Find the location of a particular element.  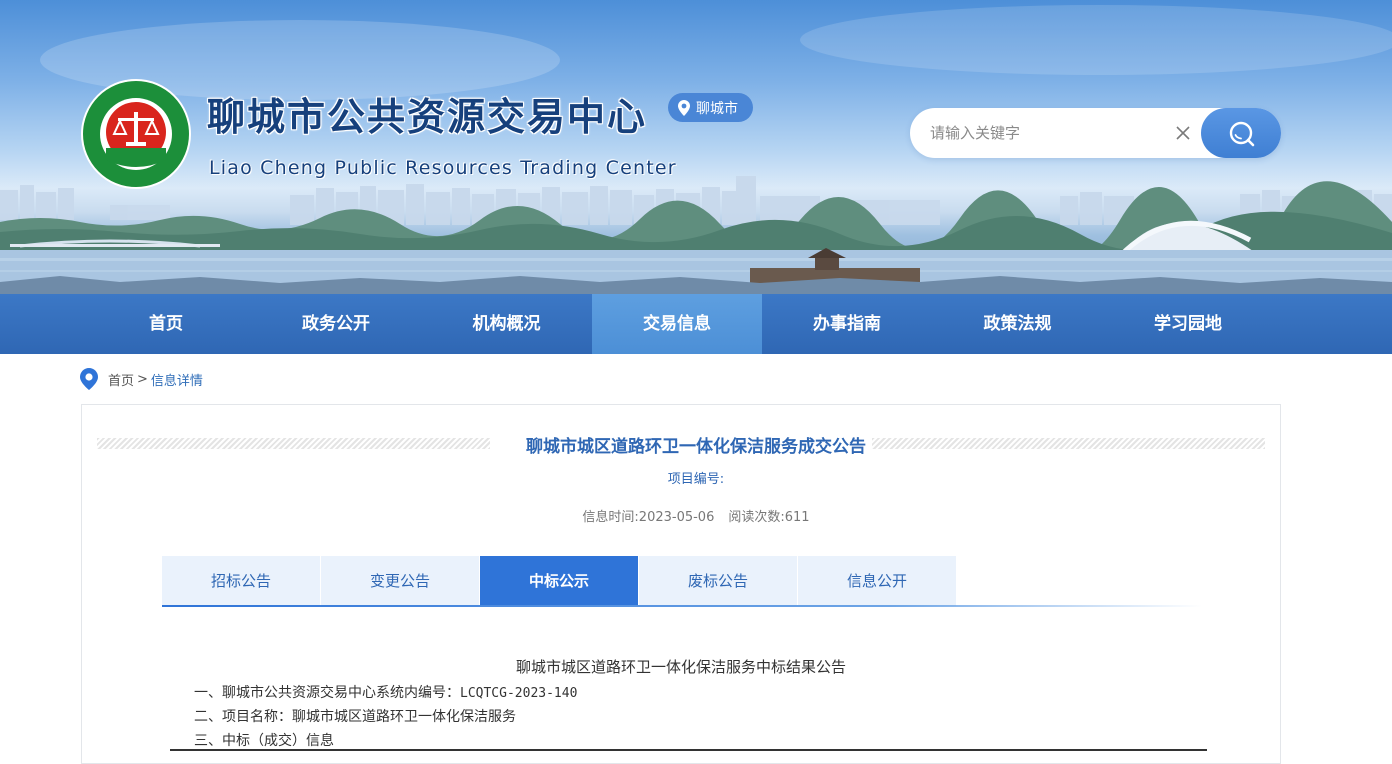

tab-change-notice: 变更公告 is located at coordinates (400, 581).